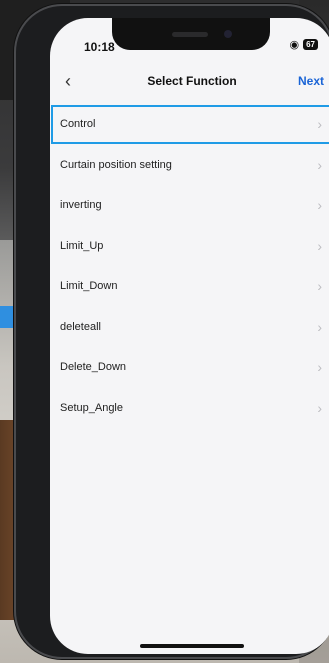 The image size is (329, 663). Describe the element at coordinates (82, 245) in the screenshot. I see `list-item-label: Limit_Up` at that location.